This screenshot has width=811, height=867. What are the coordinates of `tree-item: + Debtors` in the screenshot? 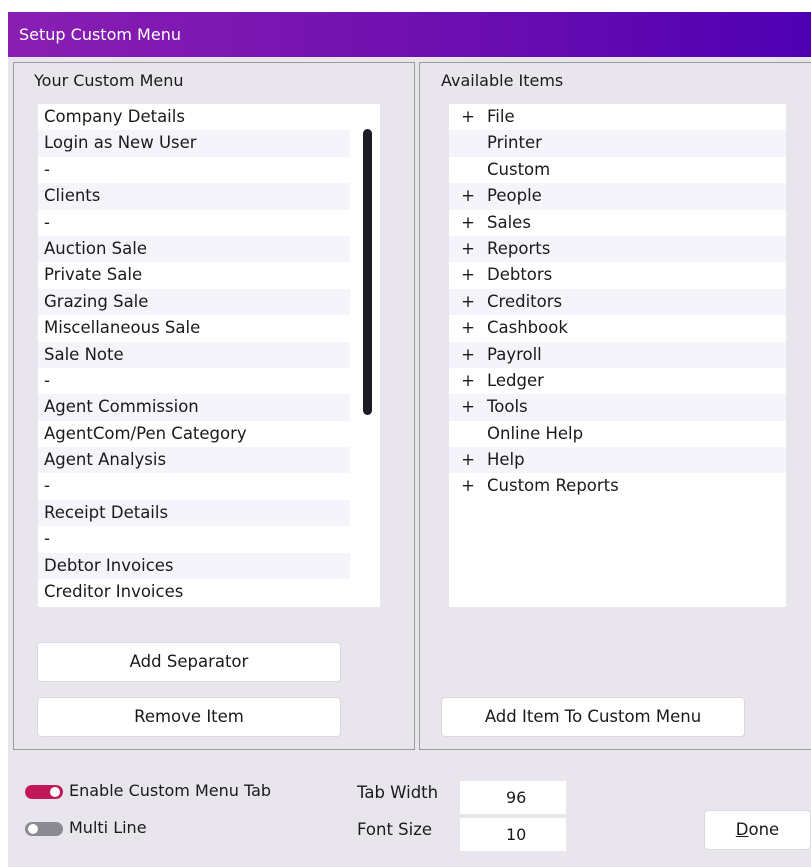 It's located at (617, 275).